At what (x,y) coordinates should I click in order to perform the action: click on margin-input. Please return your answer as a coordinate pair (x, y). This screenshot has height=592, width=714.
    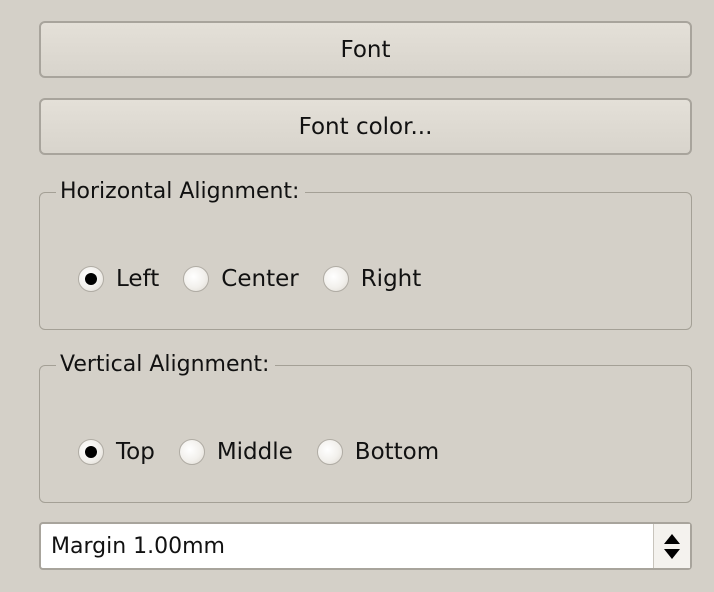
    Looking at the image, I should click on (347, 546).